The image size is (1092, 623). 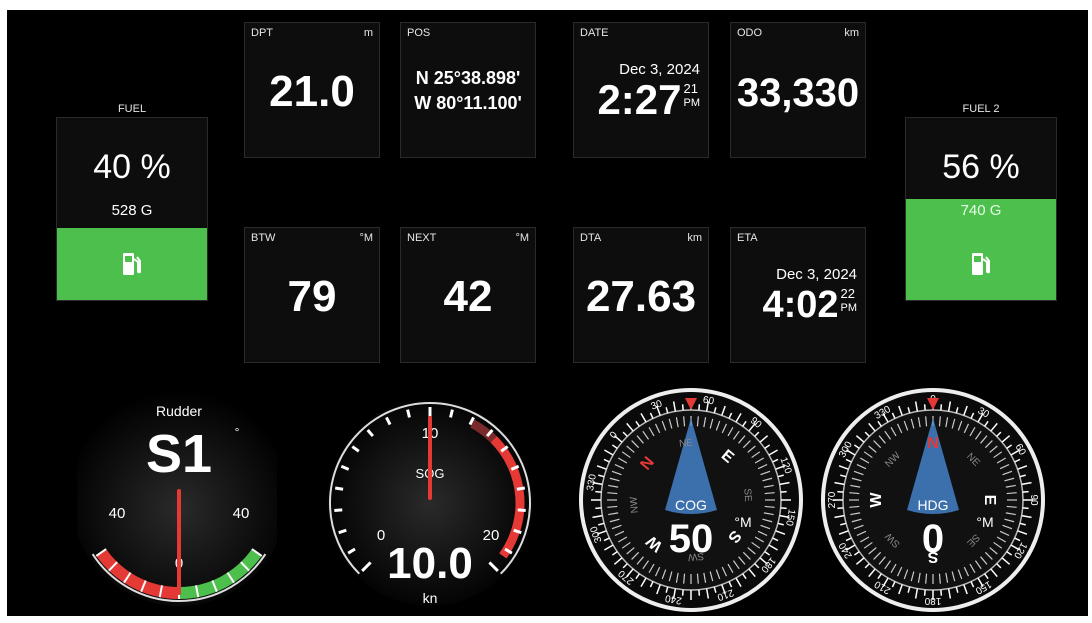 I want to click on time-value: 2:27, so click(x=639, y=99).